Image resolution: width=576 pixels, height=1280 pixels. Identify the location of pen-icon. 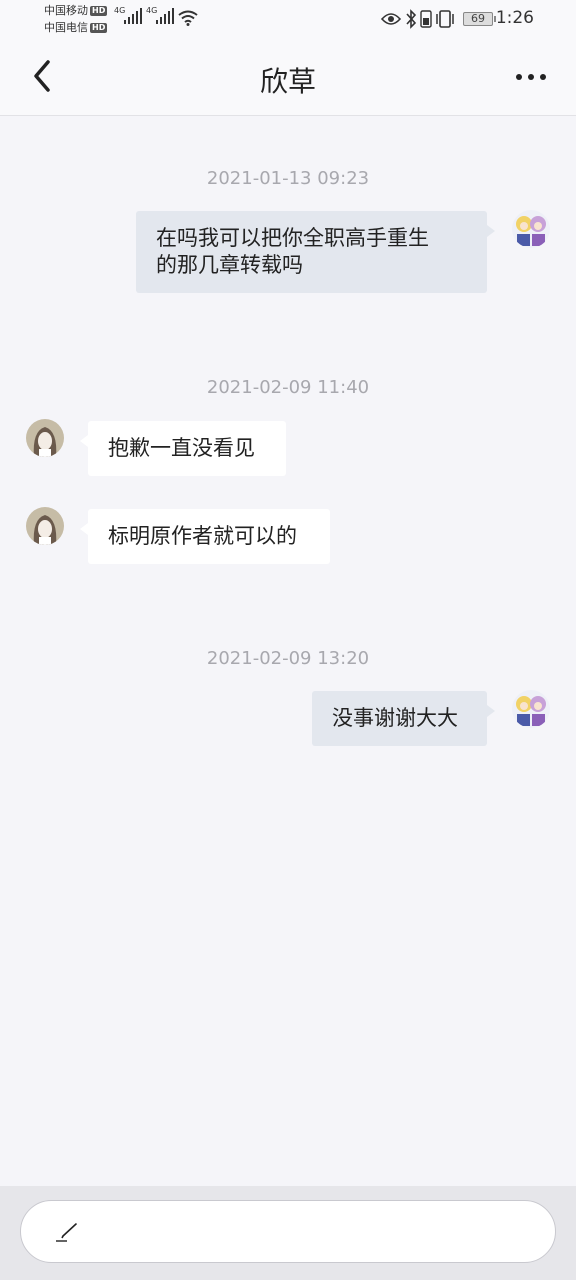
(66, 1232).